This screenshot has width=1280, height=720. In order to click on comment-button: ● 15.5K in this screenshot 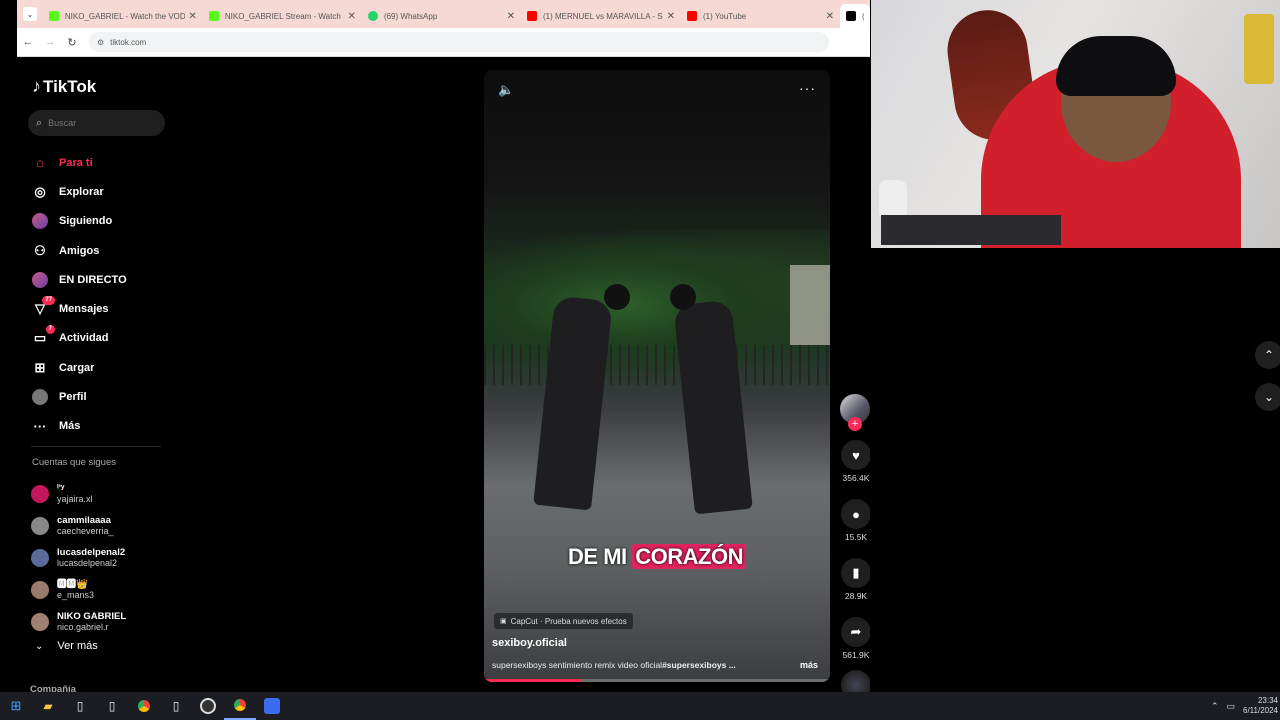, I will do `click(854, 520)`.